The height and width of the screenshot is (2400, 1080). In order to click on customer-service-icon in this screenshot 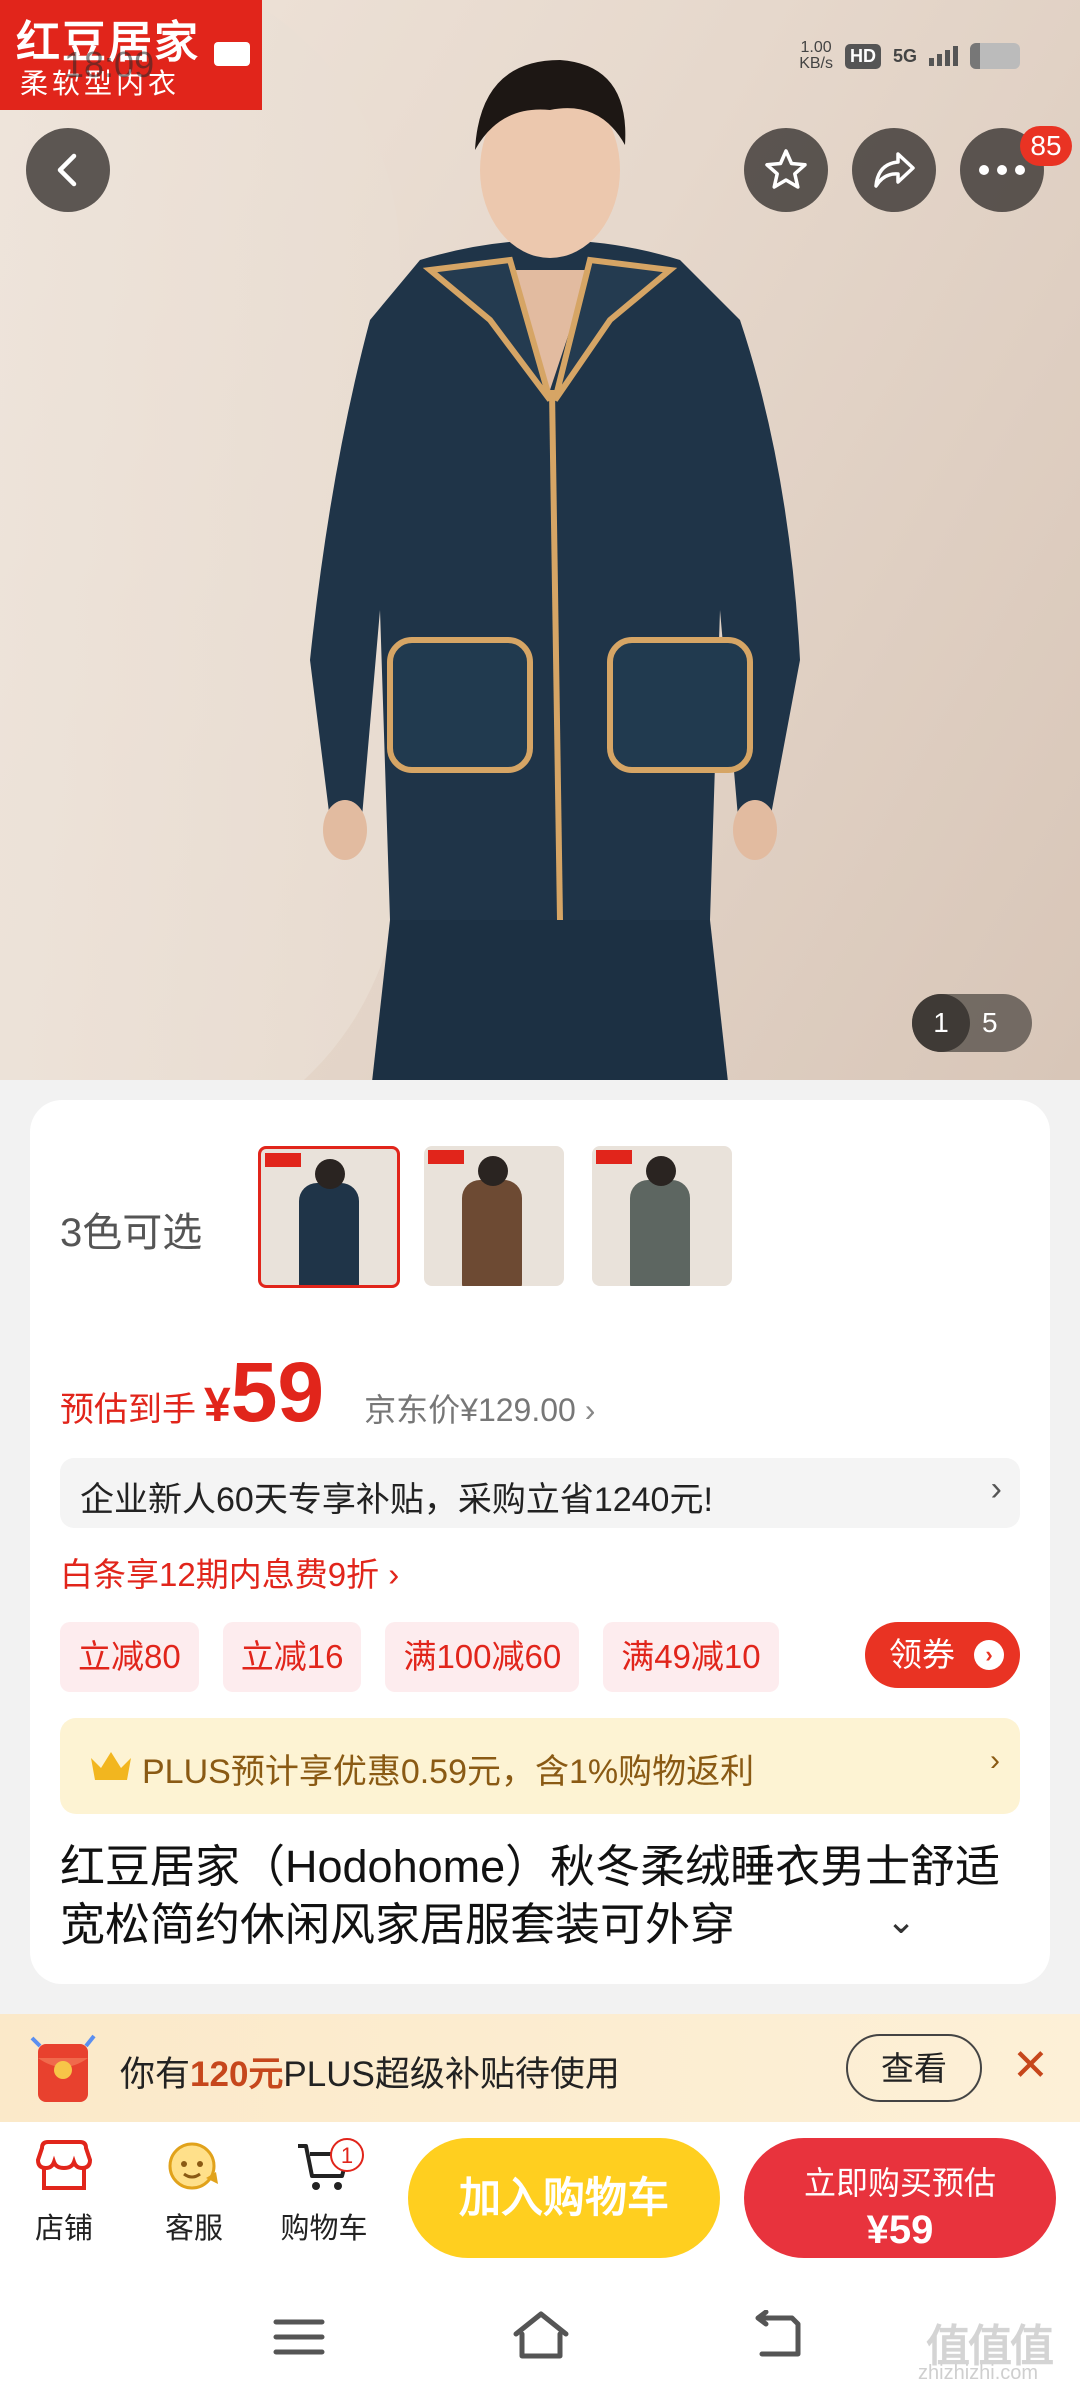, I will do `click(193, 2166)`.